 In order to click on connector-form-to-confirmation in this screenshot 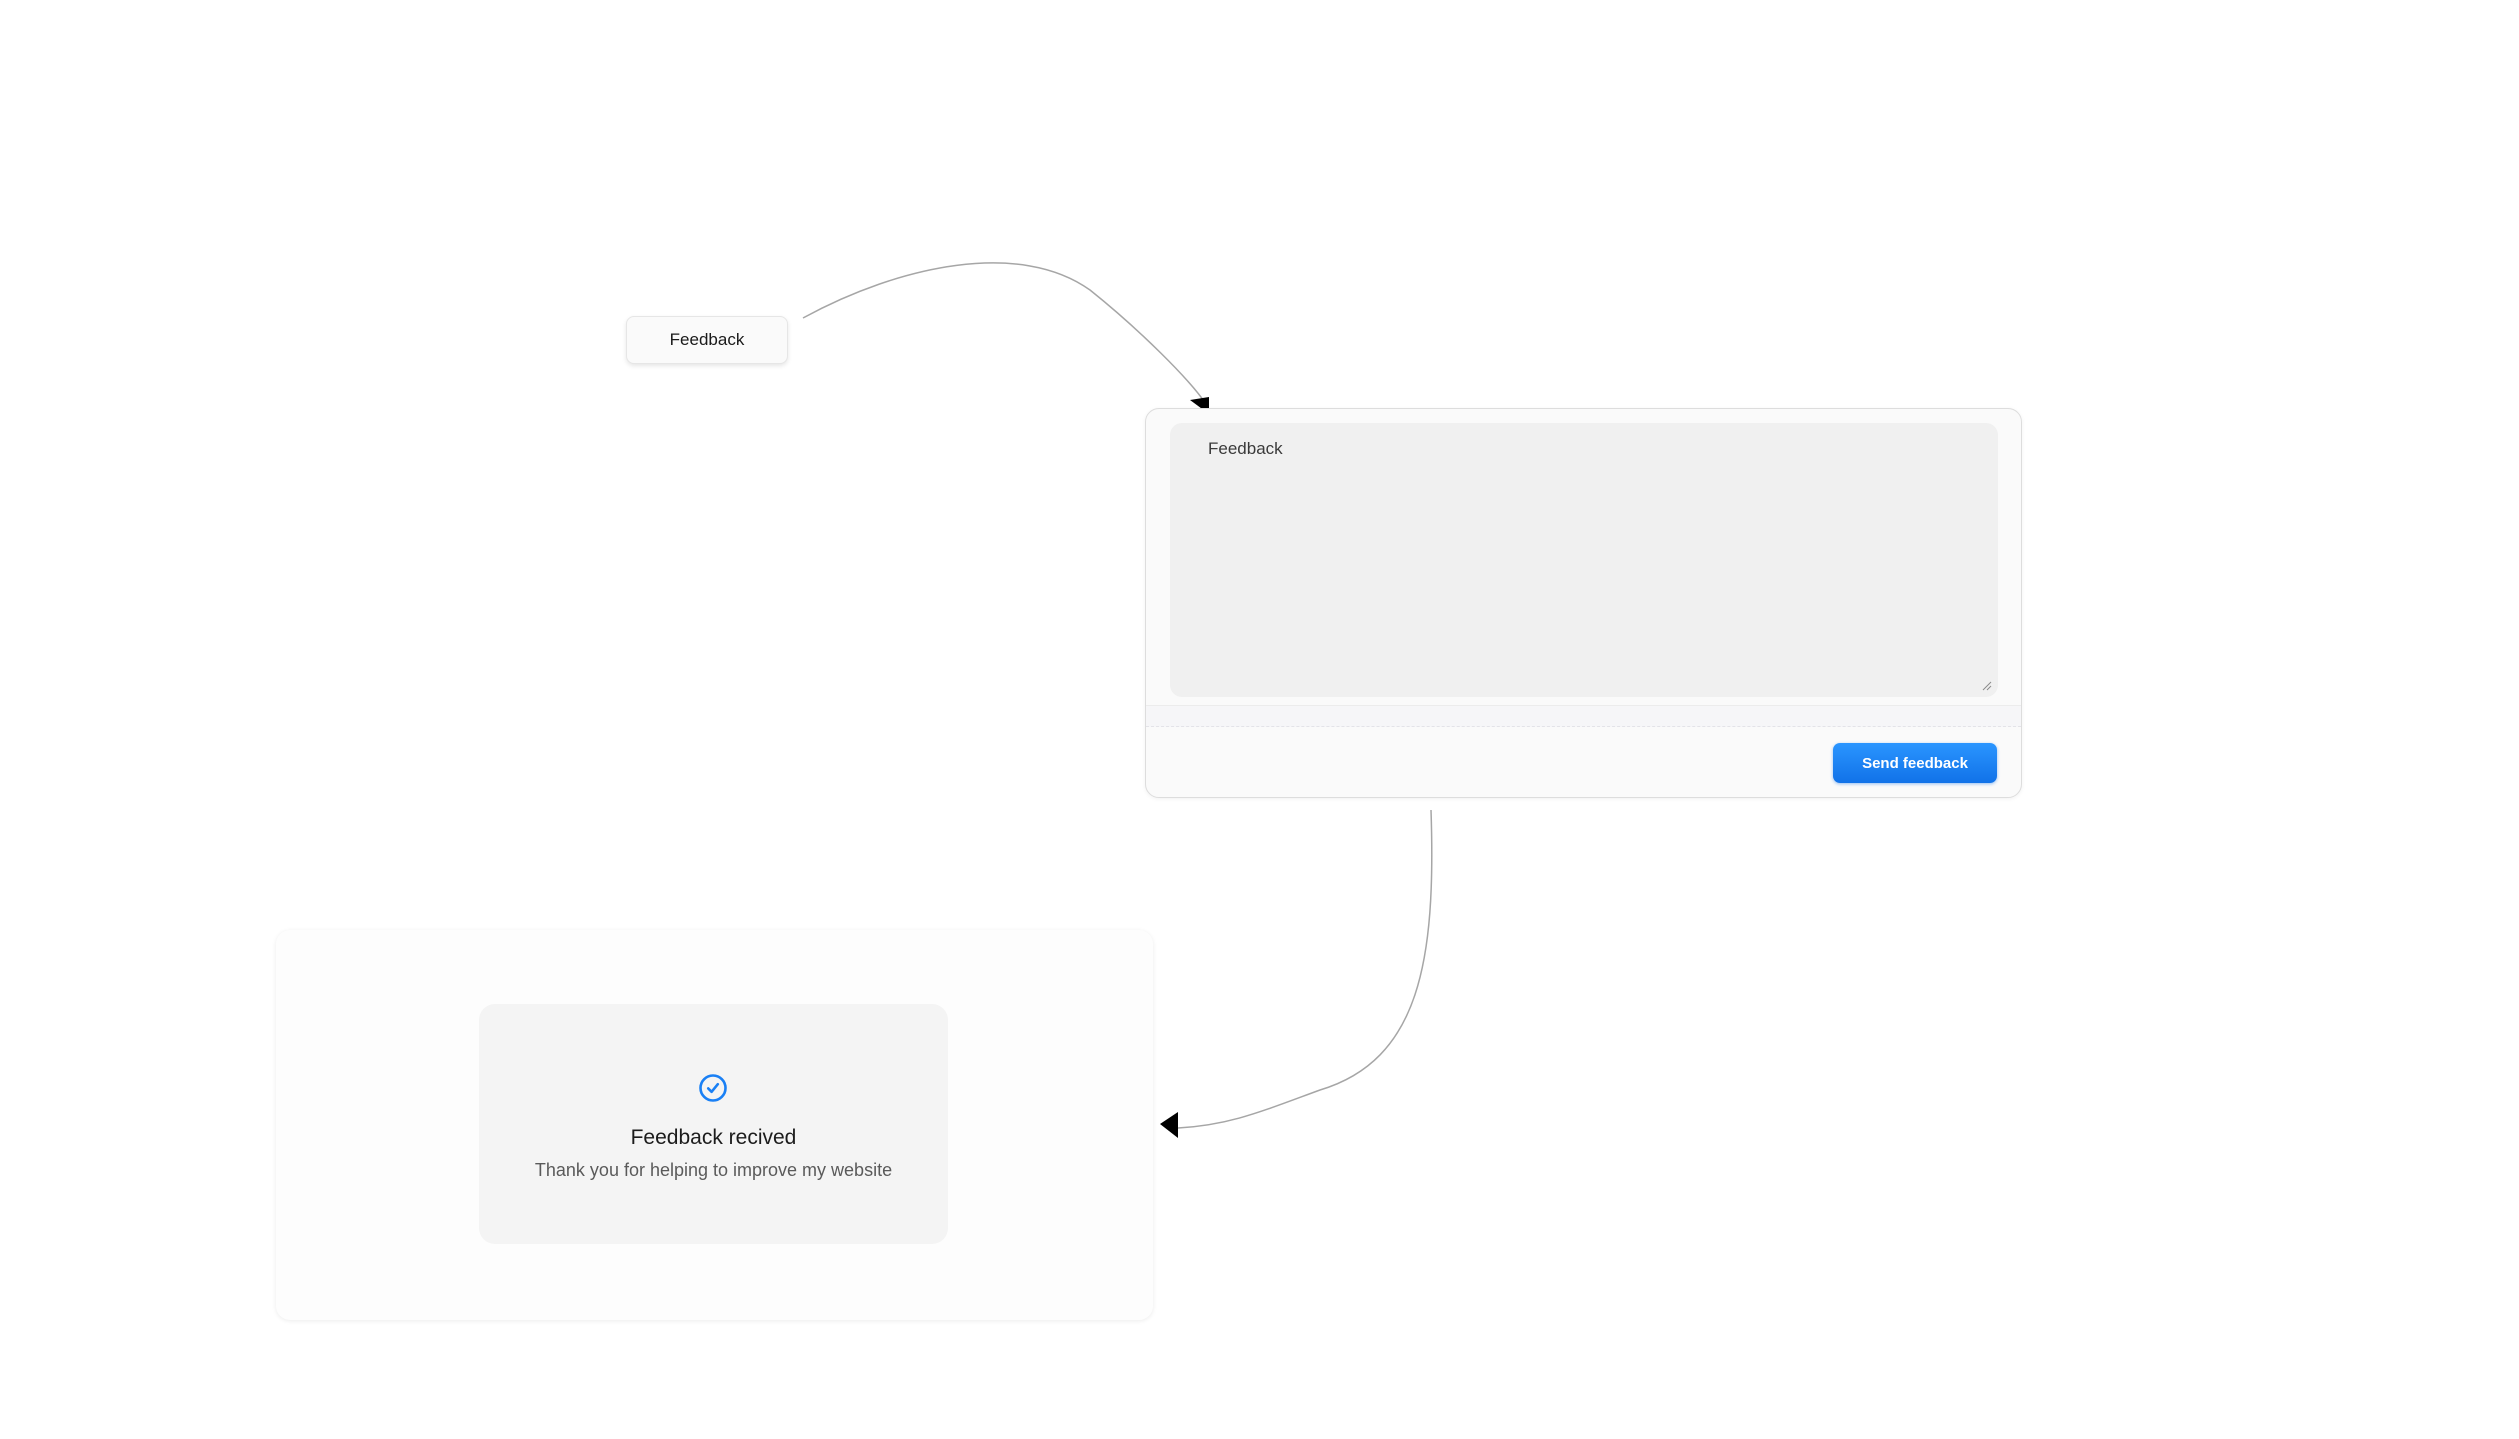, I will do `click(1305, 969)`.